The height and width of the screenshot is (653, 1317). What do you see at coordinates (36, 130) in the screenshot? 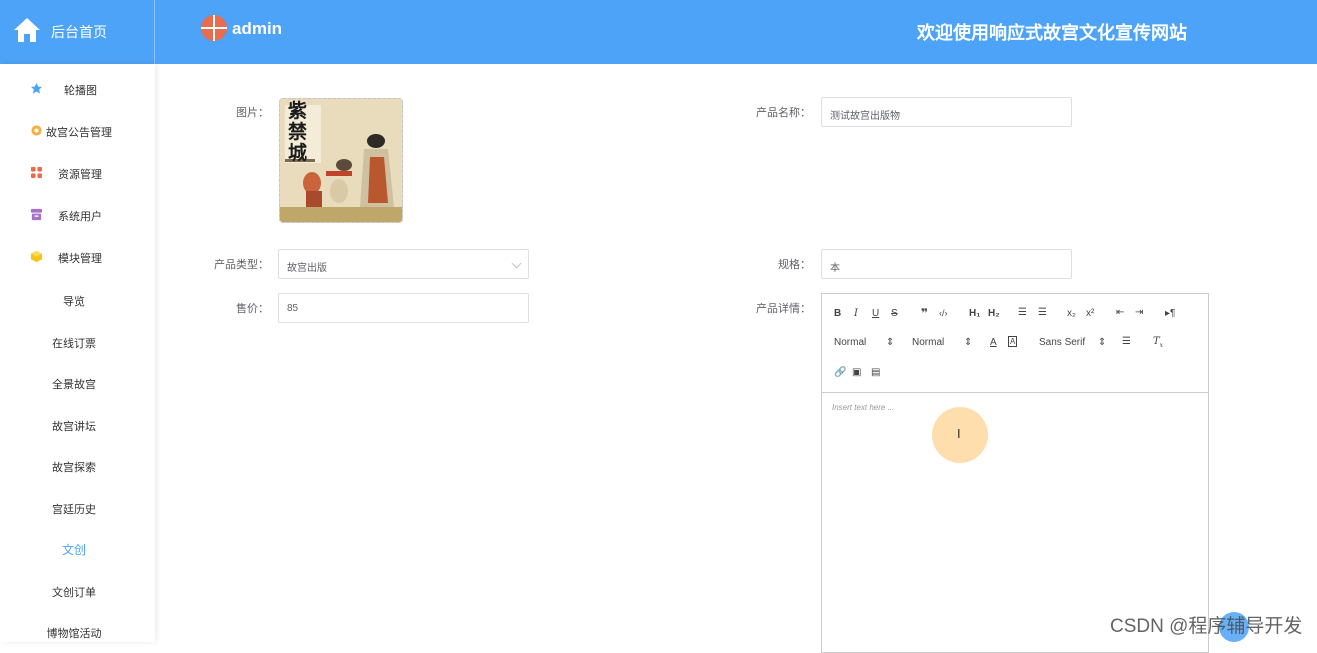
I see `gear-icon` at bounding box center [36, 130].